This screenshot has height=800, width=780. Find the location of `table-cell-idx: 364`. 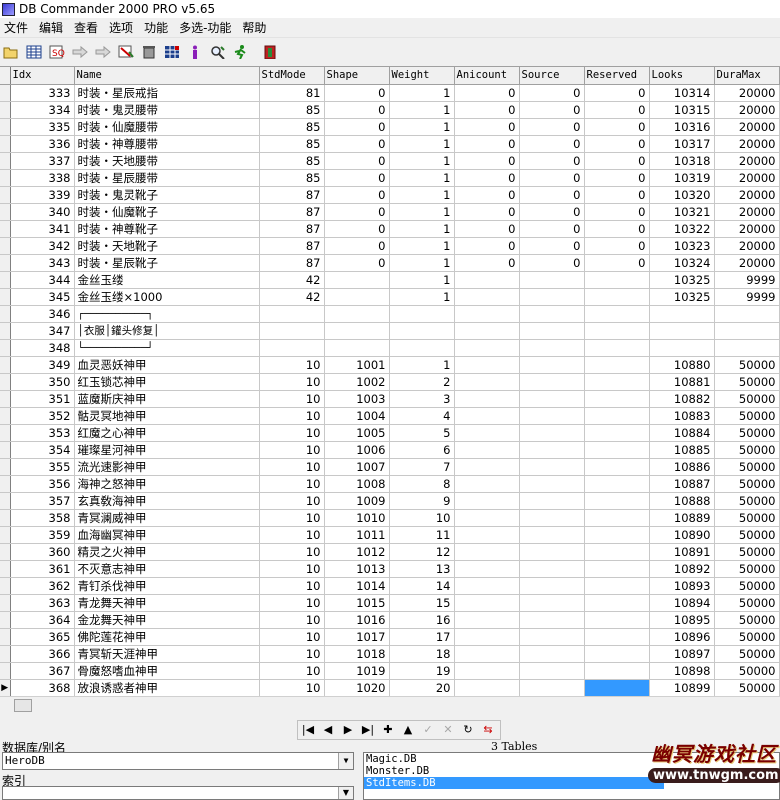

table-cell-idx: 364 is located at coordinates (42, 620).